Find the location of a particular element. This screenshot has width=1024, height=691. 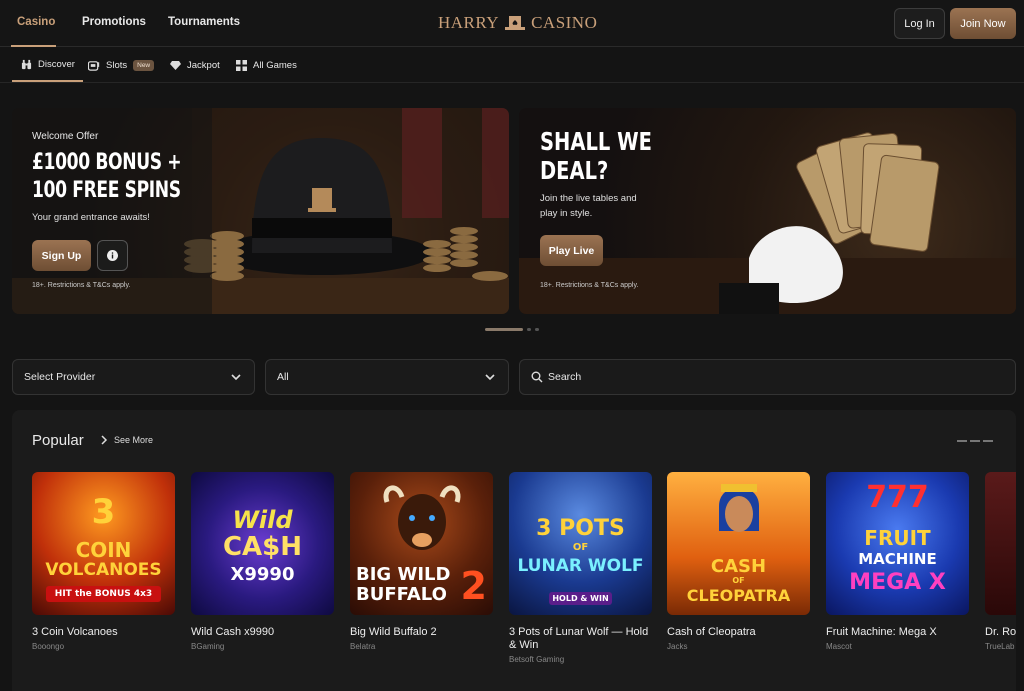

category-subnav: Discover Slots New Jackpot All Games is located at coordinates (512, 65).